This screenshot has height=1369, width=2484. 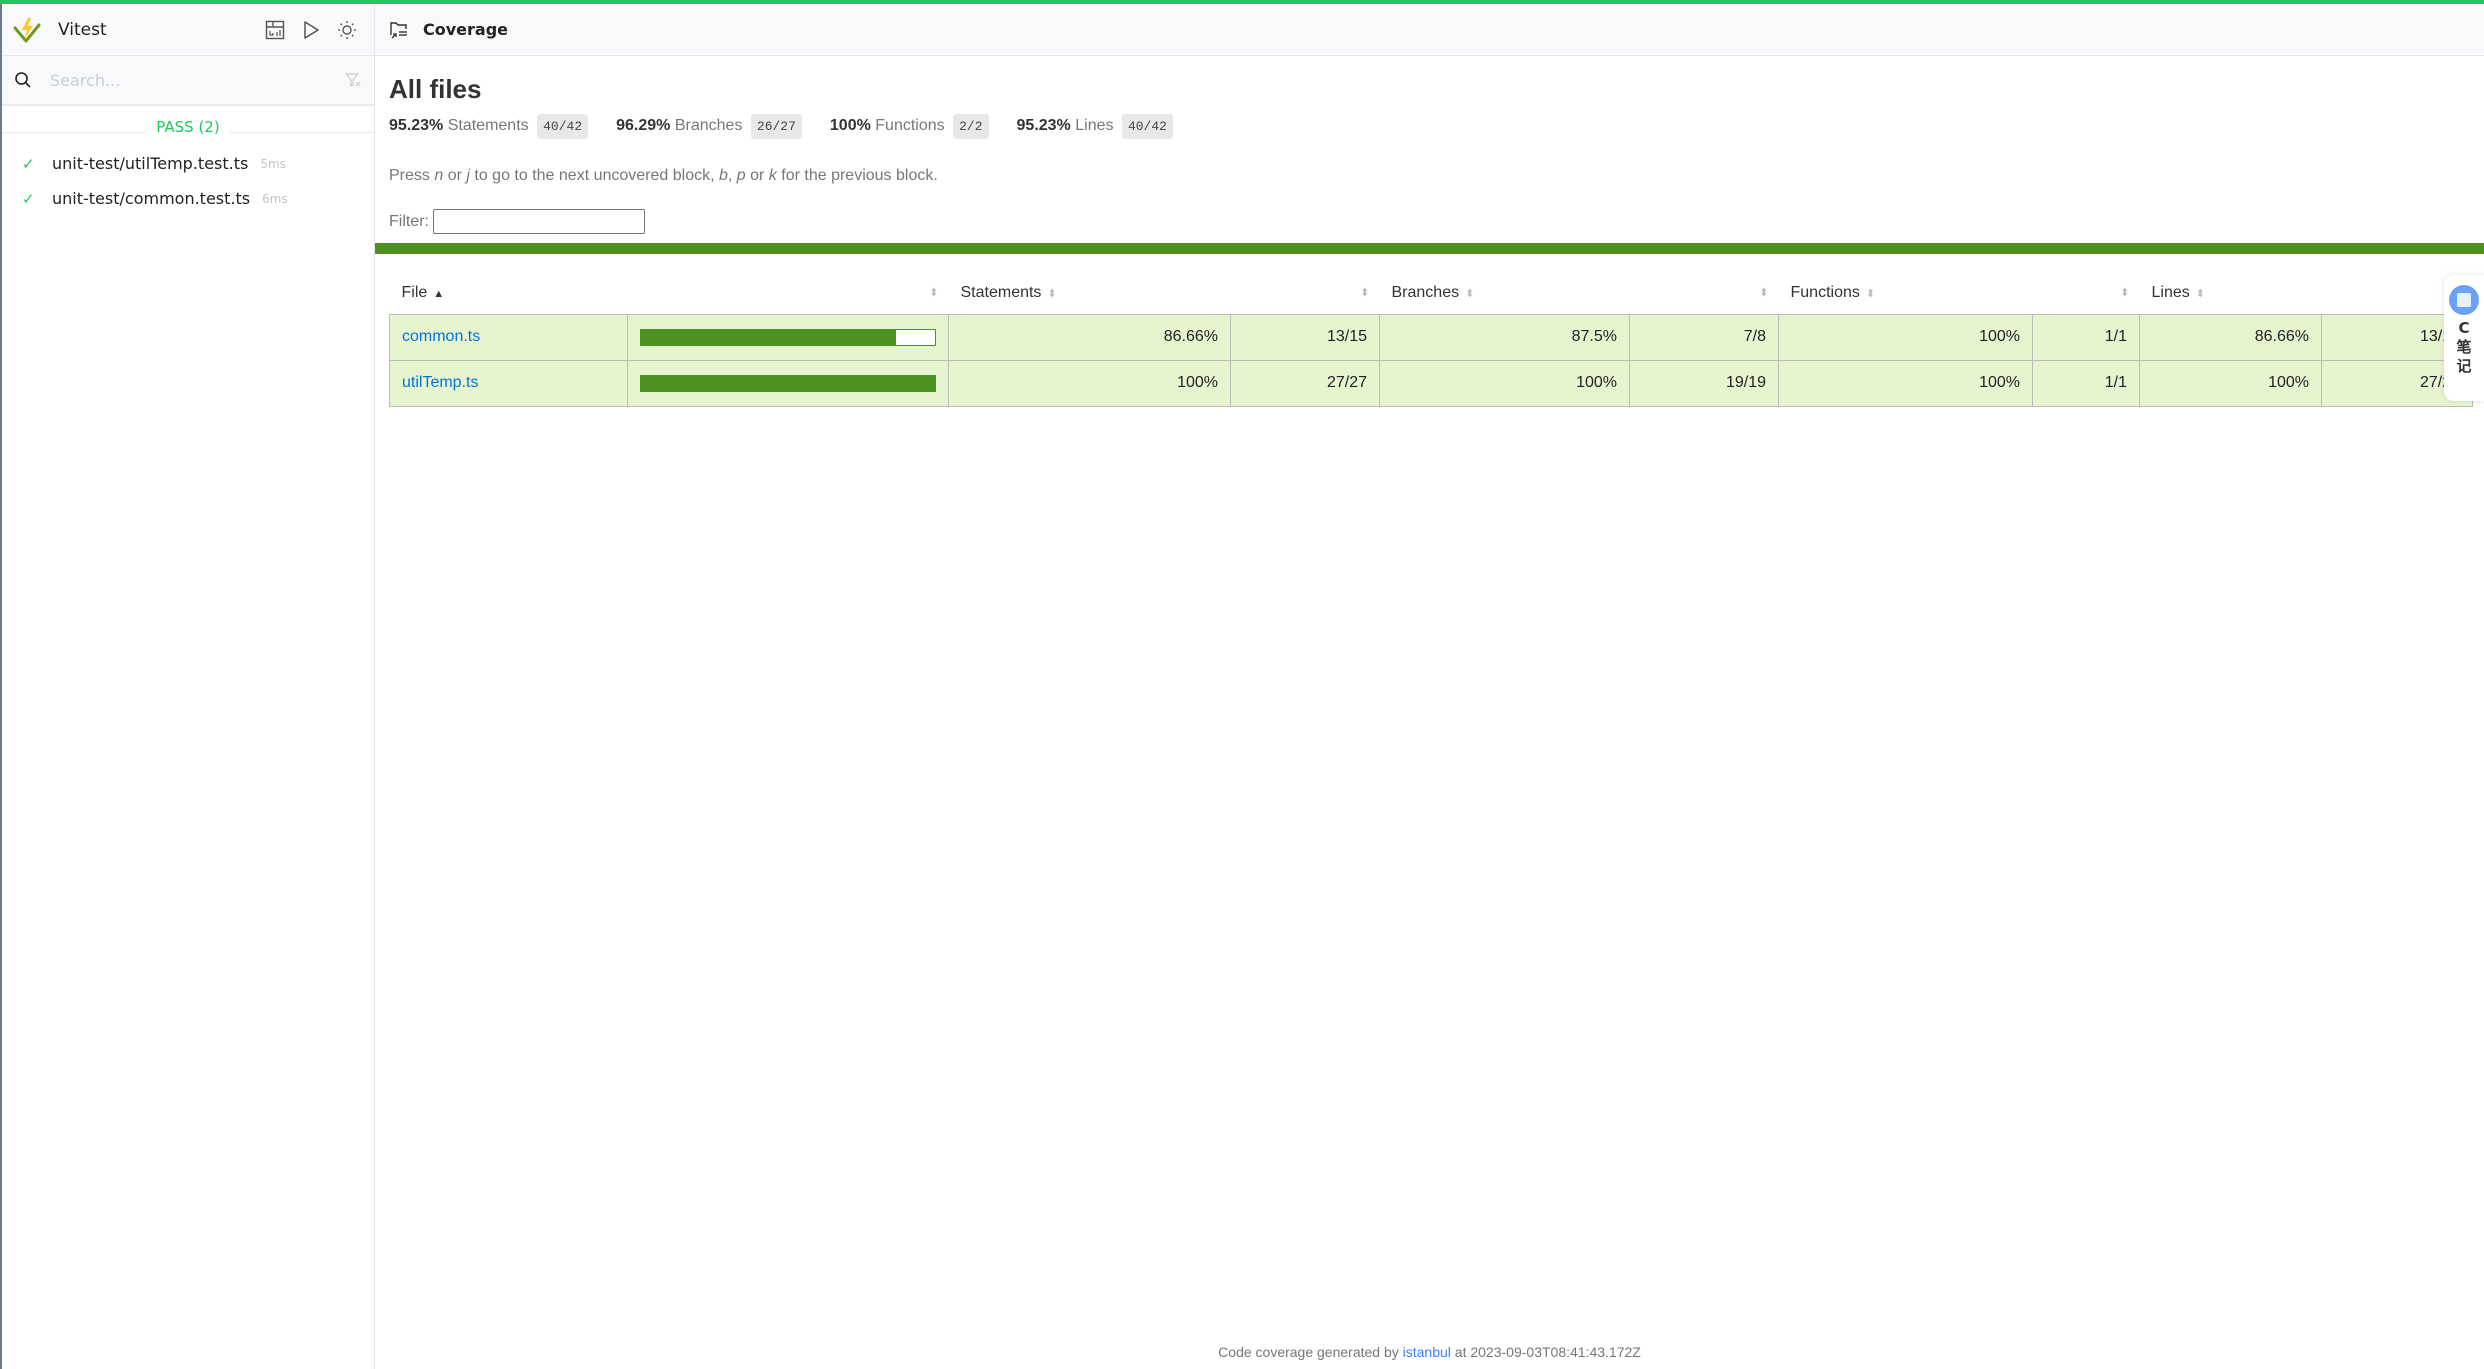 What do you see at coordinates (1704, 337) in the screenshot?
I see `branches-frac: 7/8` at bounding box center [1704, 337].